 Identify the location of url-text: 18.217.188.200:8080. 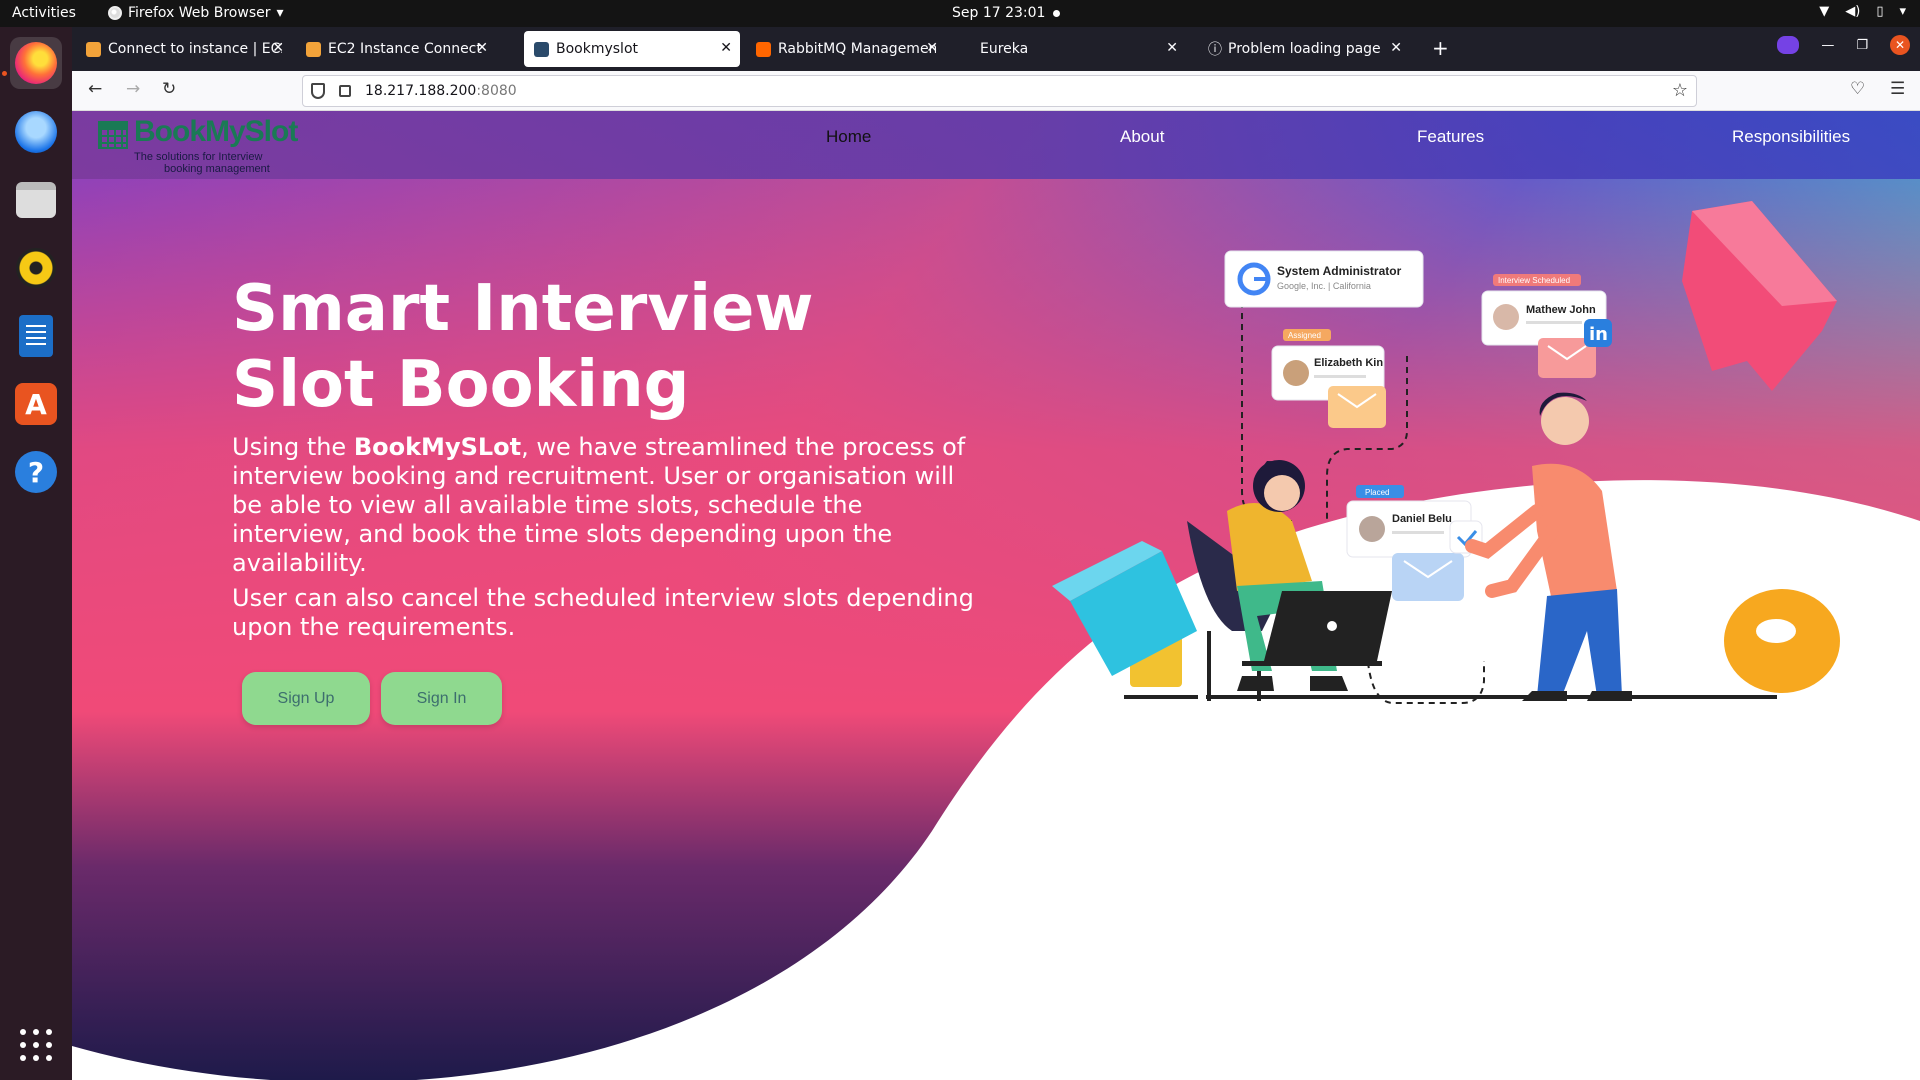
(441, 91).